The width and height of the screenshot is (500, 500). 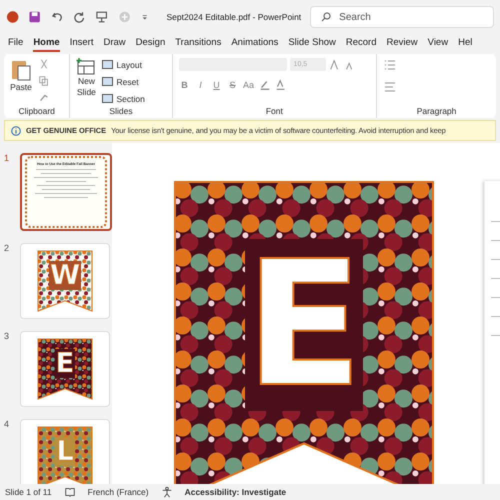 What do you see at coordinates (79, 17) in the screenshot?
I see `redo-icon` at bounding box center [79, 17].